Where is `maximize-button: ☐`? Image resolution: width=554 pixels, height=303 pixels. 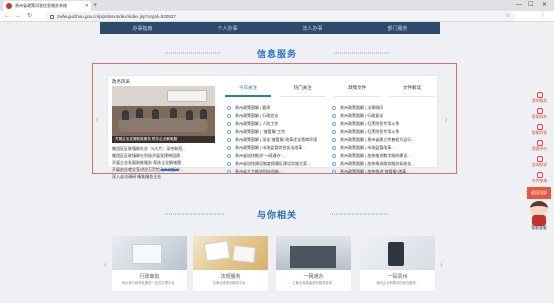 maximize-button: ☐ is located at coordinates (530, 5).